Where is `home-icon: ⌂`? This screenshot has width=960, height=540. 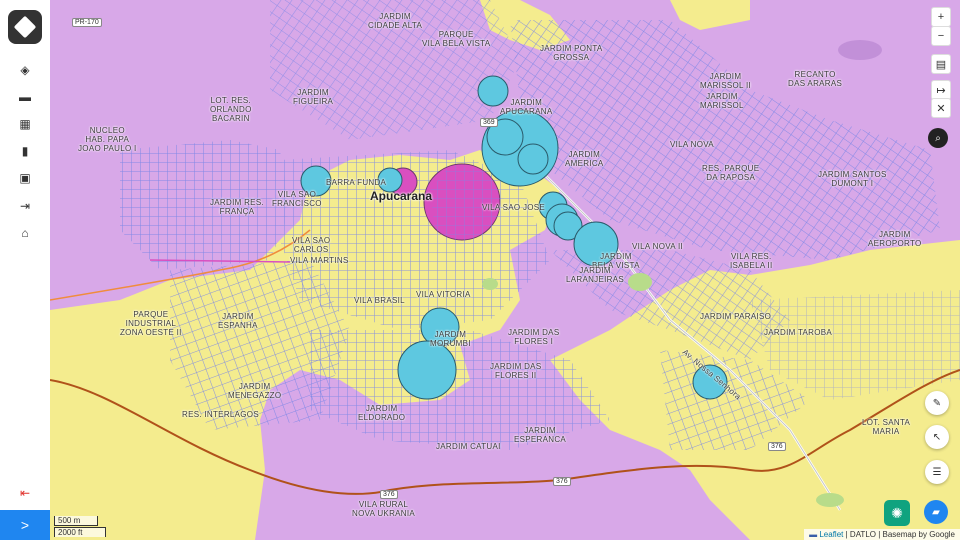 home-icon: ⌂ is located at coordinates (25, 233).